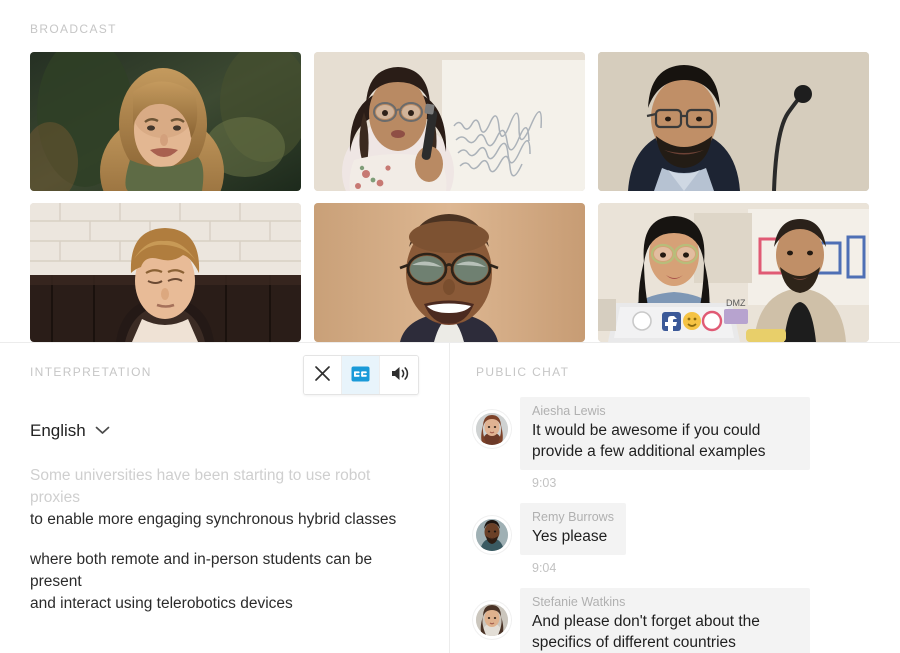 The width and height of the screenshot is (900, 653). Describe the element at coordinates (688, 539) in the screenshot. I see `chat-message: Remy Burrows Yes please 9:04` at that location.